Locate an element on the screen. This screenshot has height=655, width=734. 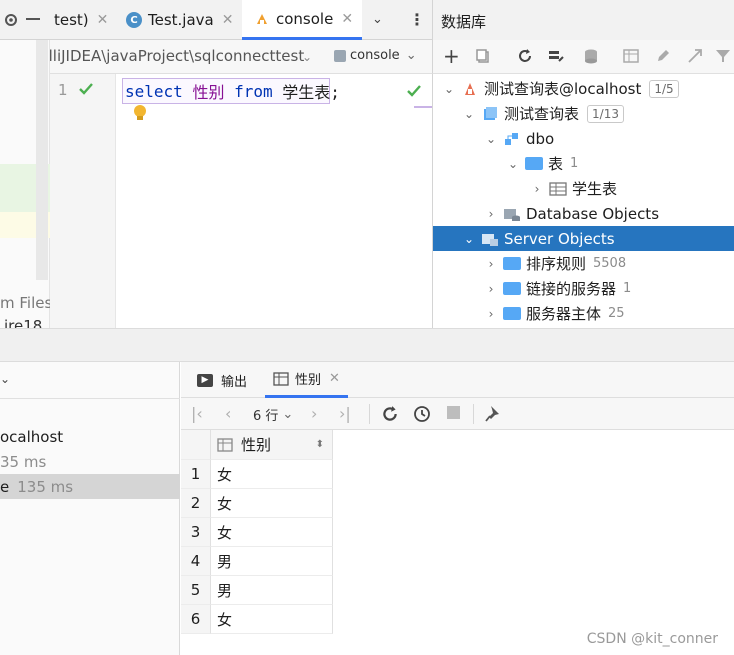
tree-node-label: Database Objects is located at coordinates (593, 213).